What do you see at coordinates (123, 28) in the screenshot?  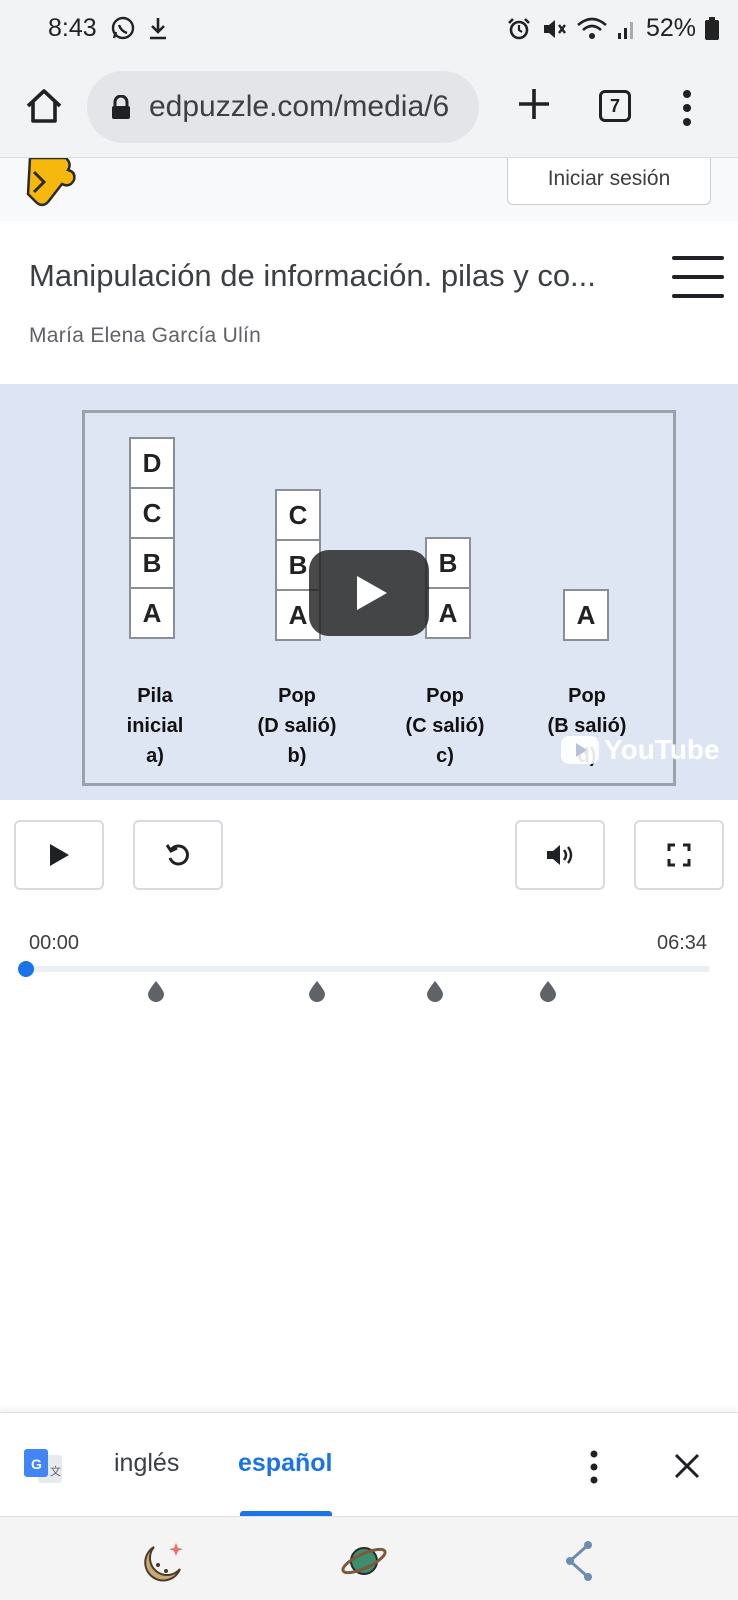 I see `whatsapp-icon` at bounding box center [123, 28].